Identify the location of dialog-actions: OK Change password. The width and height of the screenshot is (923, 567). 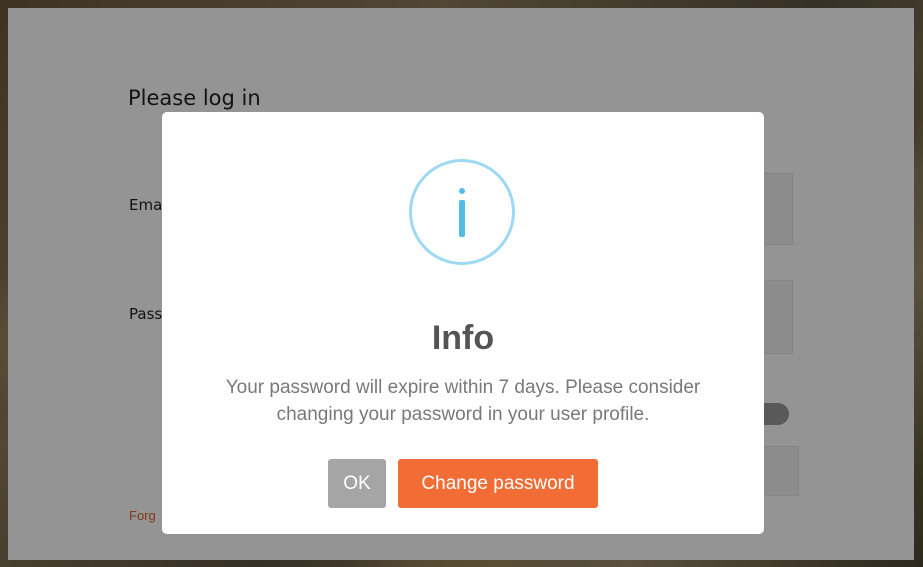
(463, 484).